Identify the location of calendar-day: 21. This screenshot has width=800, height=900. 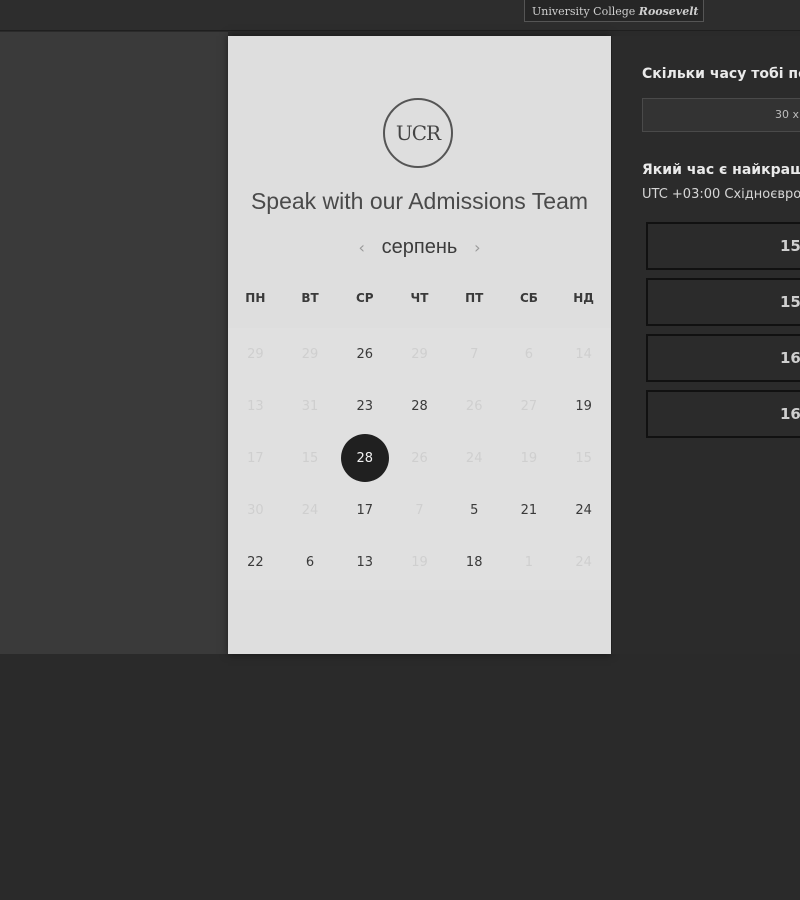
(529, 510).